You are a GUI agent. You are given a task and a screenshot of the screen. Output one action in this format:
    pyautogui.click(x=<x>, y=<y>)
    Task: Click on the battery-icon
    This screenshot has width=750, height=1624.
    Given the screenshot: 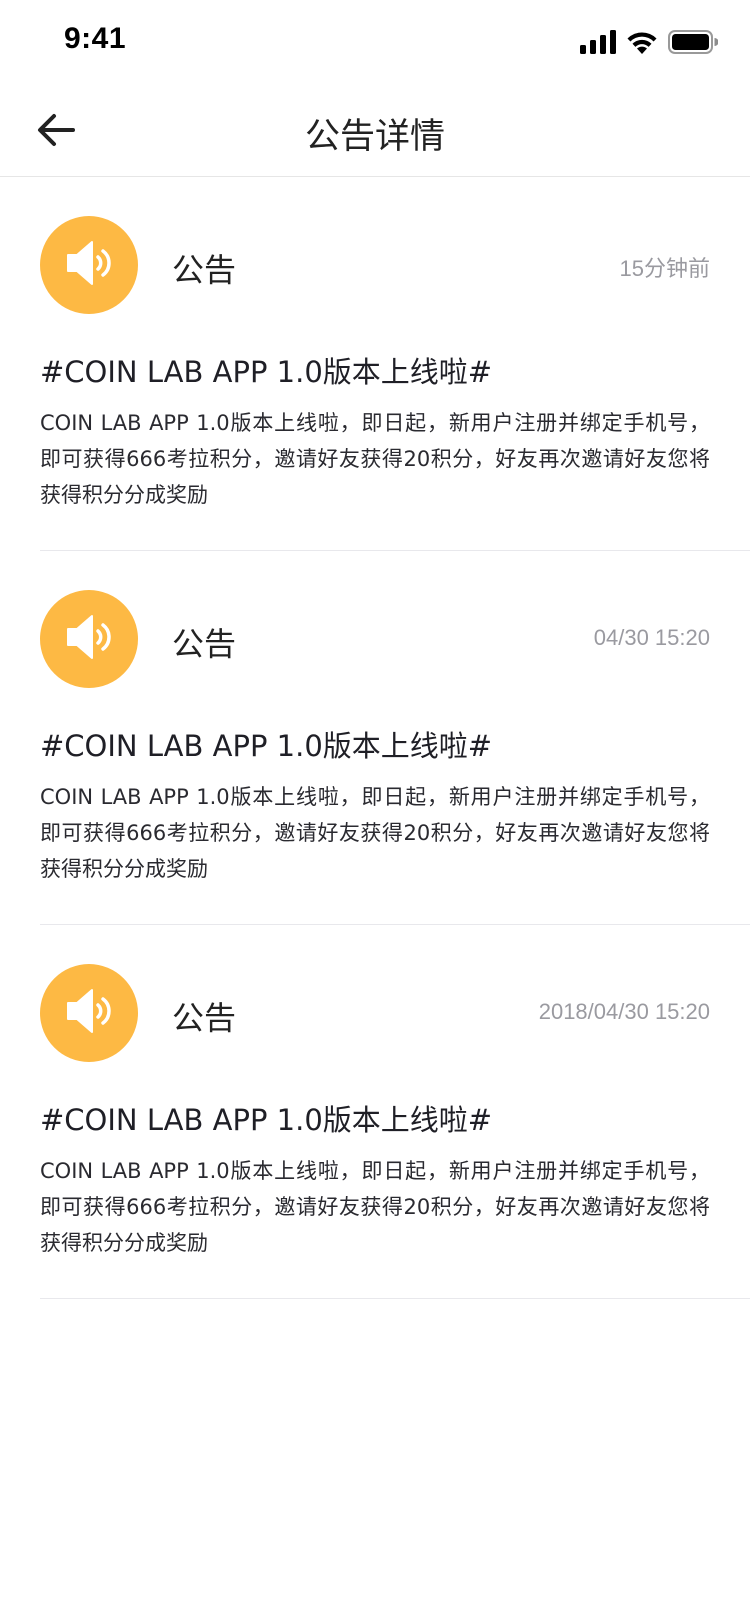 What is the action you would take?
    pyautogui.click(x=693, y=44)
    